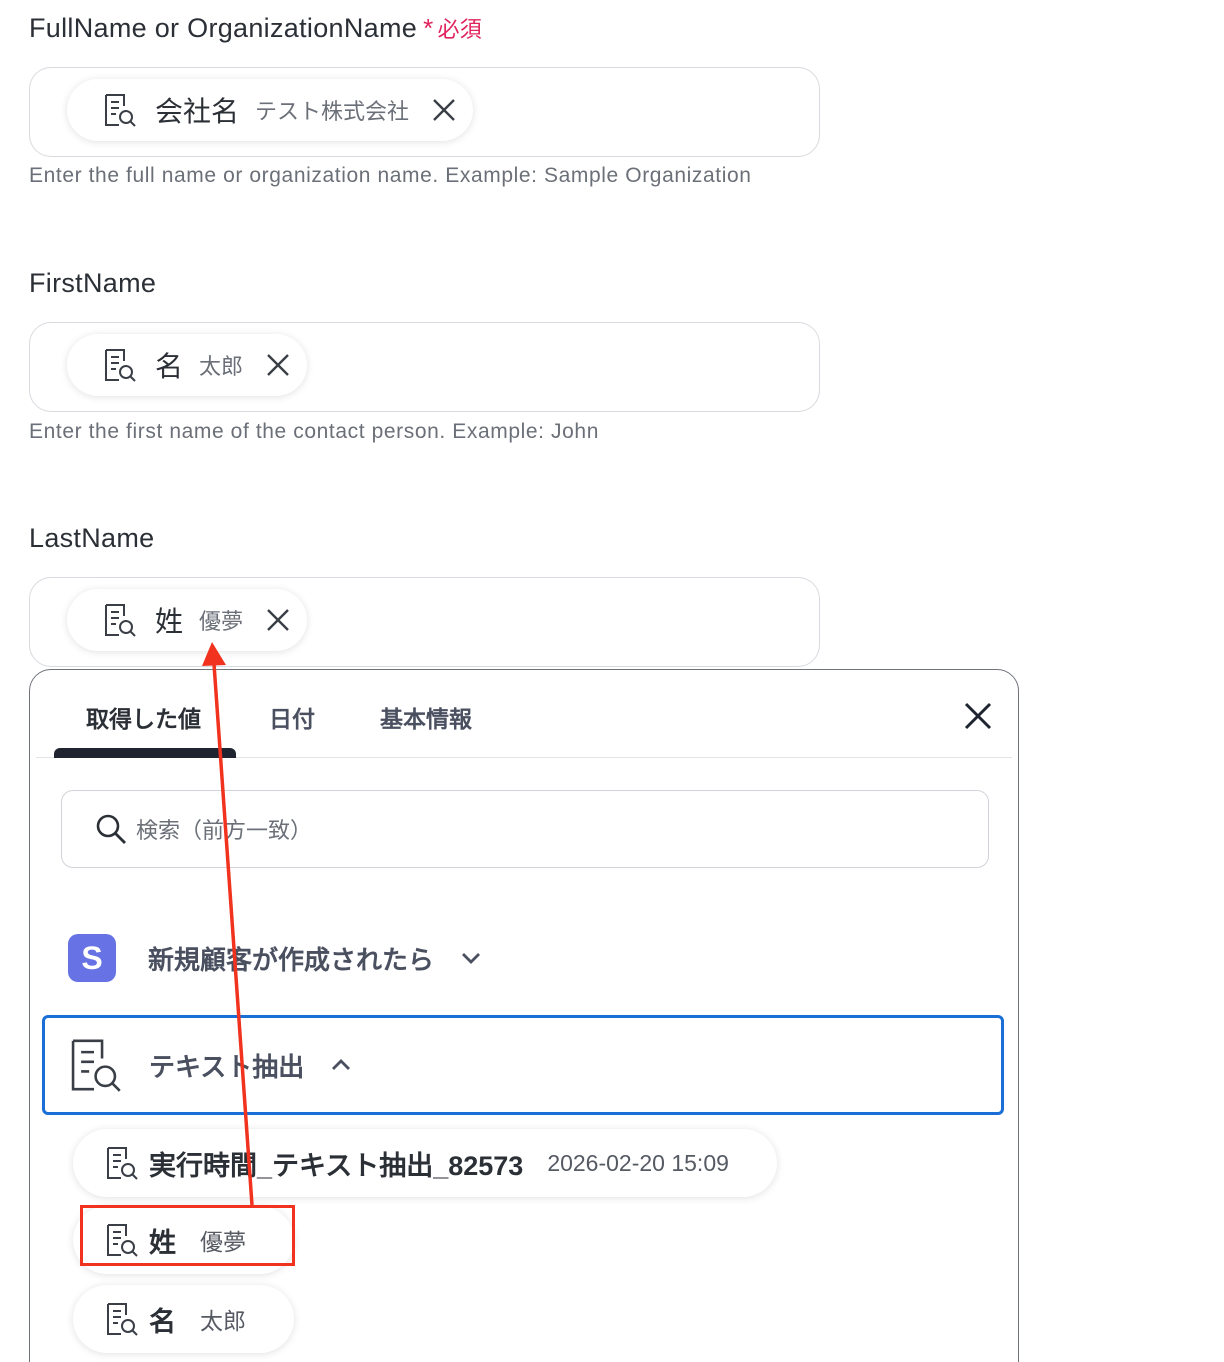 This screenshot has width=1224, height=1362. What do you see at coordinates (332, 111) in the screenshot?
I see `chip-value: テスト株式会社` at bounding box center [332, 111].